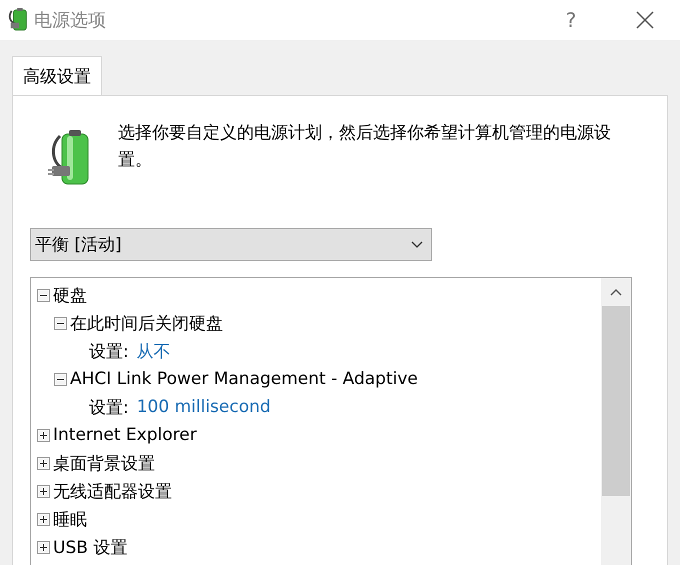  I want to click on scrollbar, so click(616, 421).